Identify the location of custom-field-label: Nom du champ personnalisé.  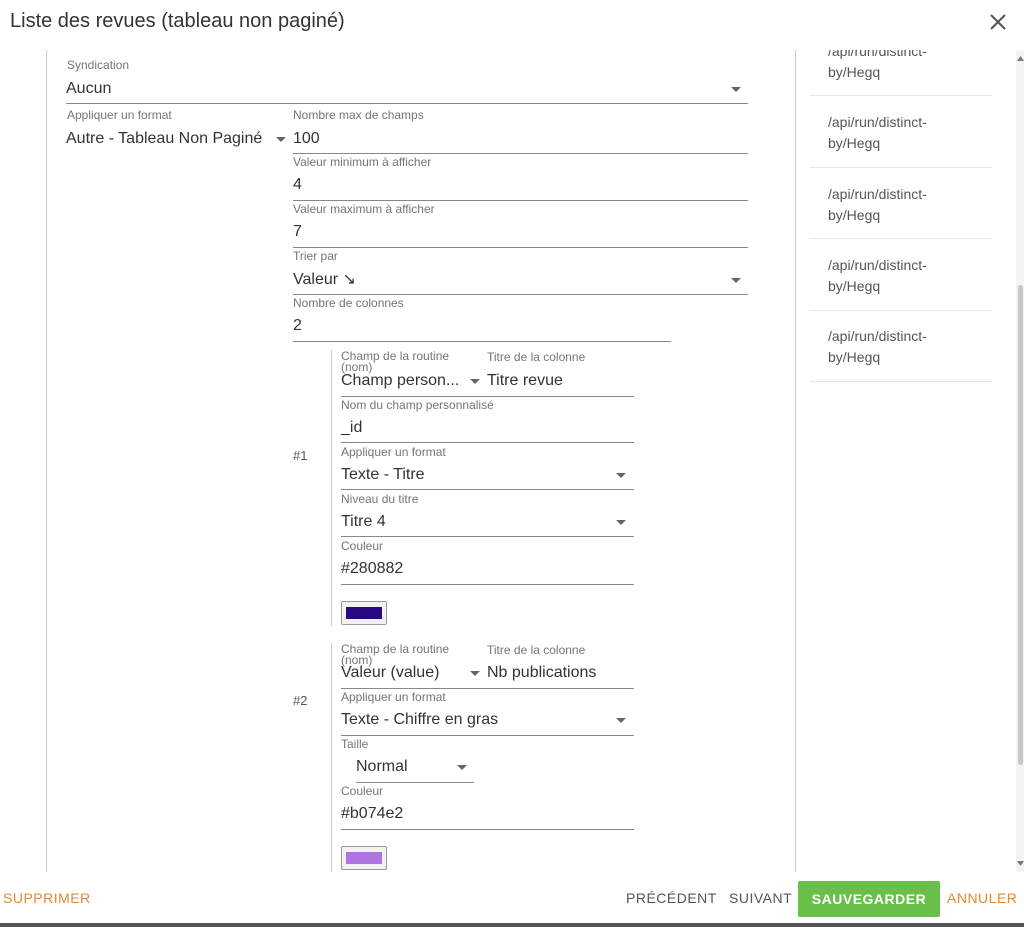
(417, 405).